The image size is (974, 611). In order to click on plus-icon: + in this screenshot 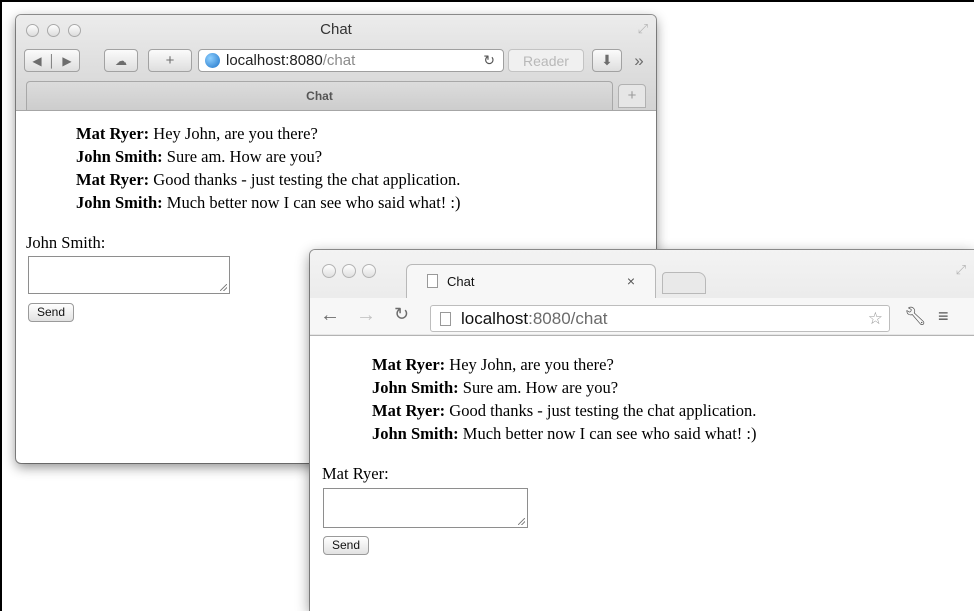, I will do `click(170, 60)`.